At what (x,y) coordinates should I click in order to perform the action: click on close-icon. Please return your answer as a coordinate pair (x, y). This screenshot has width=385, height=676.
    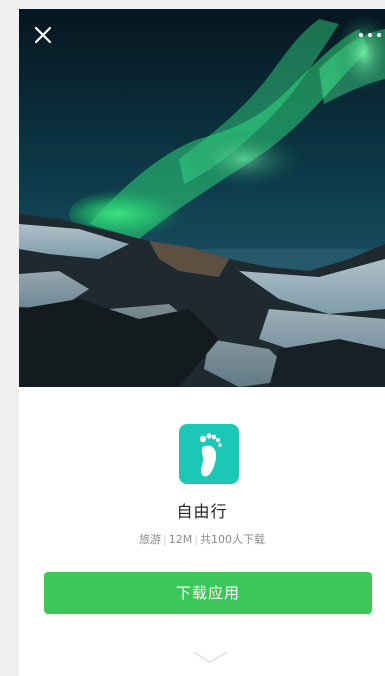
    Looking at the image, I should click on (43, 35).